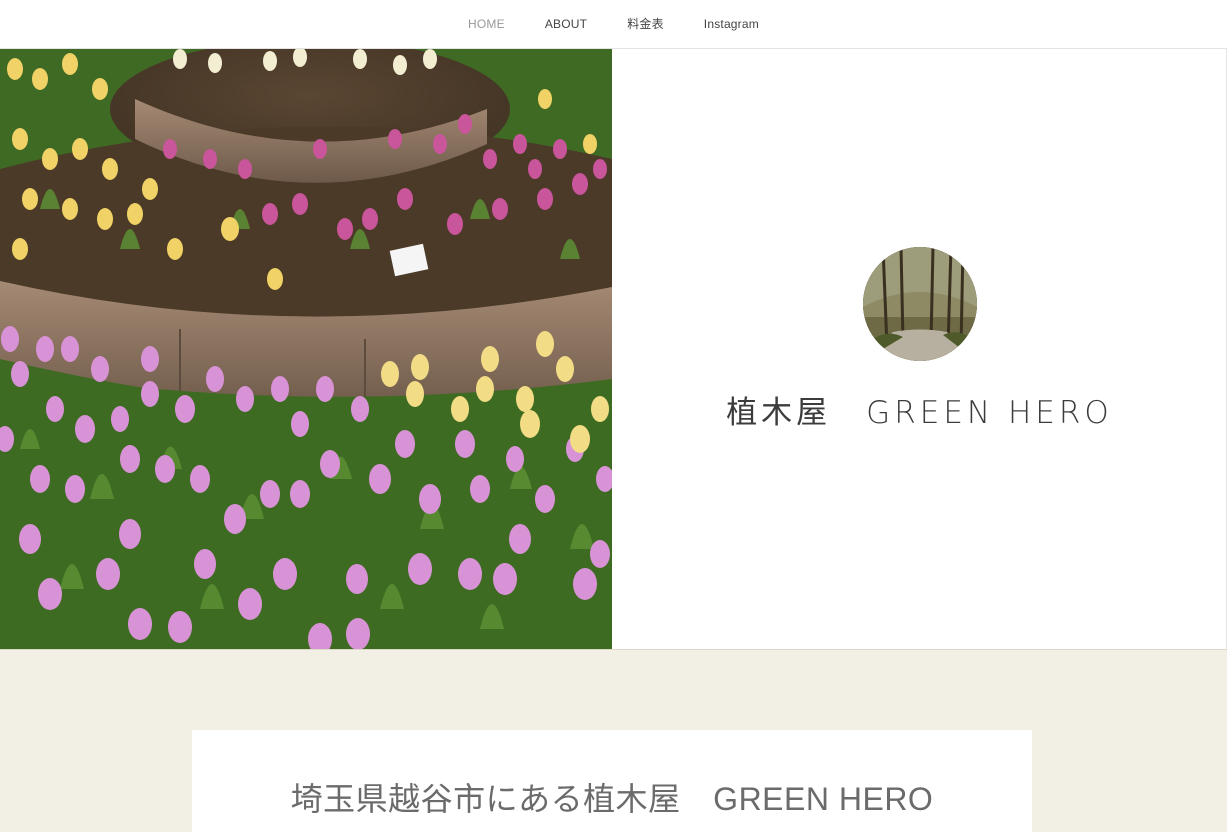 The width and height of the screenshot is (1227, 832). What do you see at coordinates (919, 413) in the screenshot?
I see `site-title: 植木屋 GREEN HERO` at bounding box center [919, 413].